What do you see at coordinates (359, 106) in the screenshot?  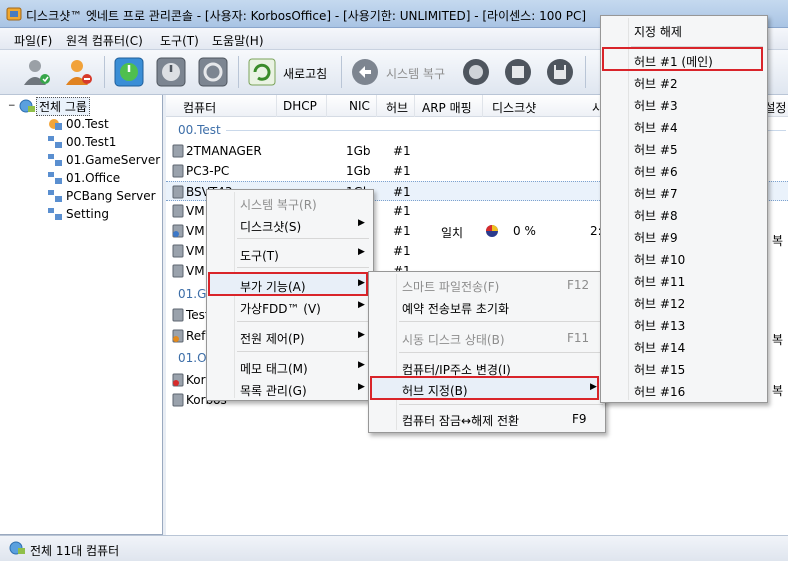 I see `col-nic: NIC` at bounding box center [359, 106].